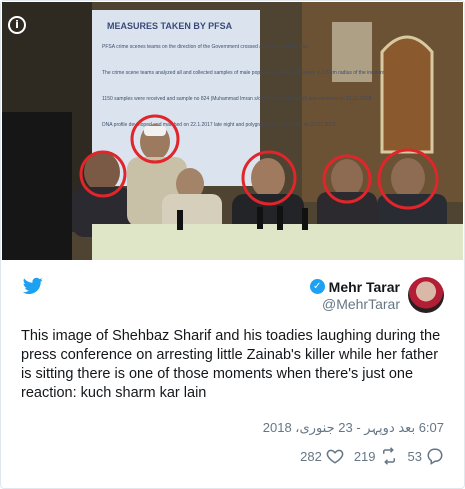 This screenshot has width=465, height=489. Describe the element at coordinates (311, 456) in the screenshot. I see `like-count: 282` at that location.